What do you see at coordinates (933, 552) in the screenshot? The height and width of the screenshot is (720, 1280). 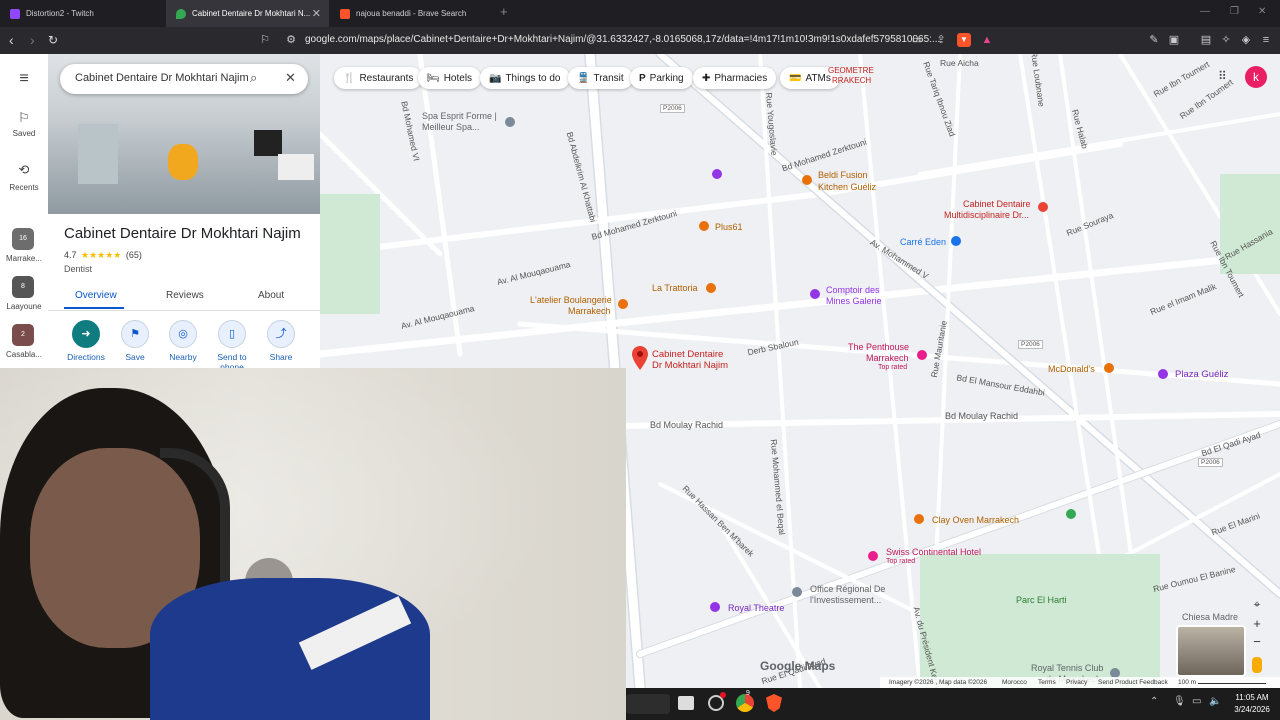 I see `poi-swiss-continental: Swiss Continental Hotel` at bounding box center [933, 552].